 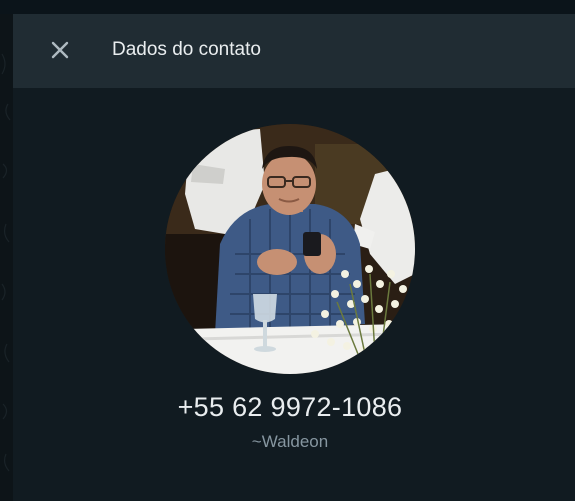 What do you see at coordinates (290, 441) in the screenshot?
I see `contact-push-name: ~Waldeon` at bounding box center [290, 441].